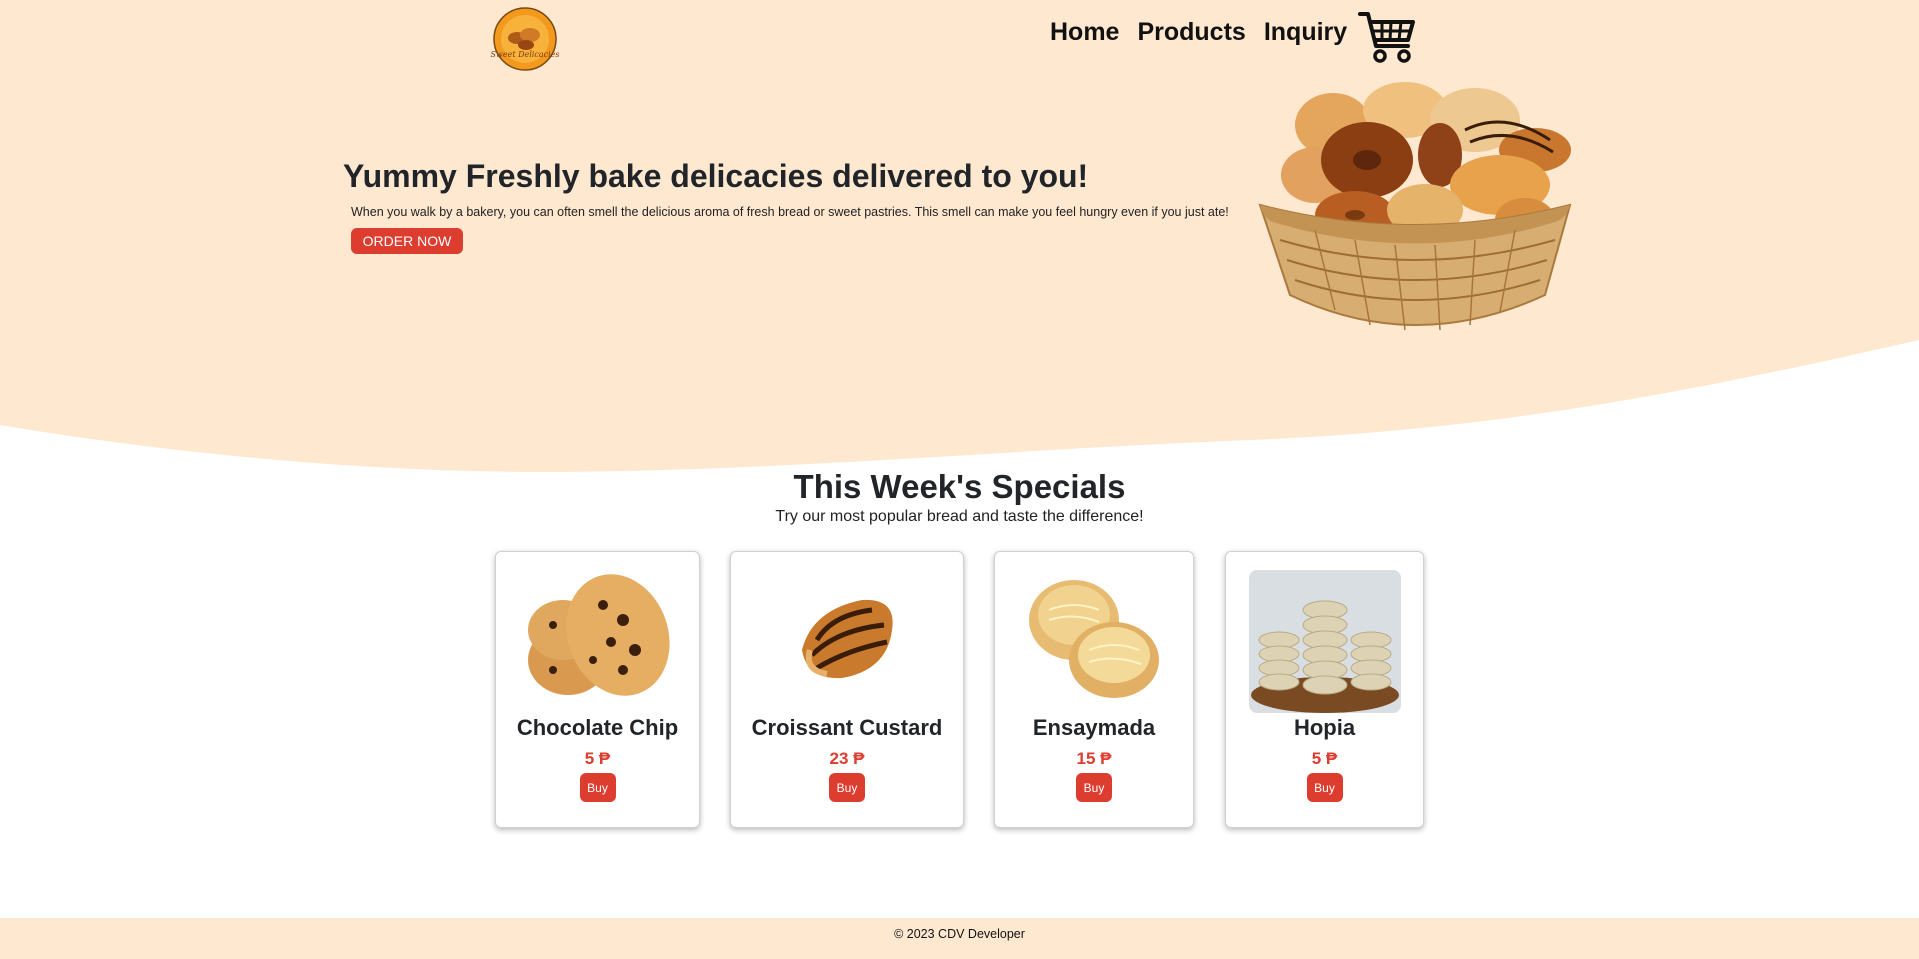 This screenshot has width=1919, height=959. Describe the element at coordinates (597, 727) in the screenshot. I see `product-name: Chocolate Chip` at that location.